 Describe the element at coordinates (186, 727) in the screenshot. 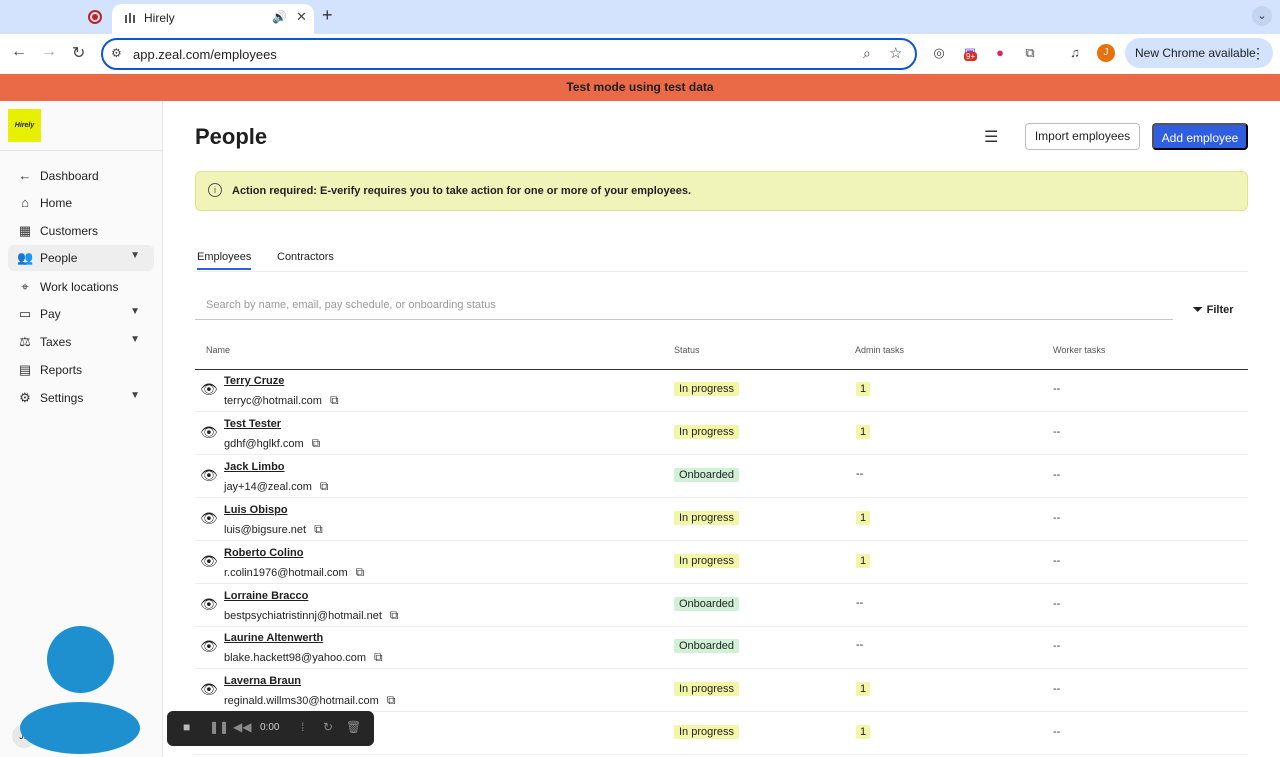

I see `stop-icon: ■` at that location.